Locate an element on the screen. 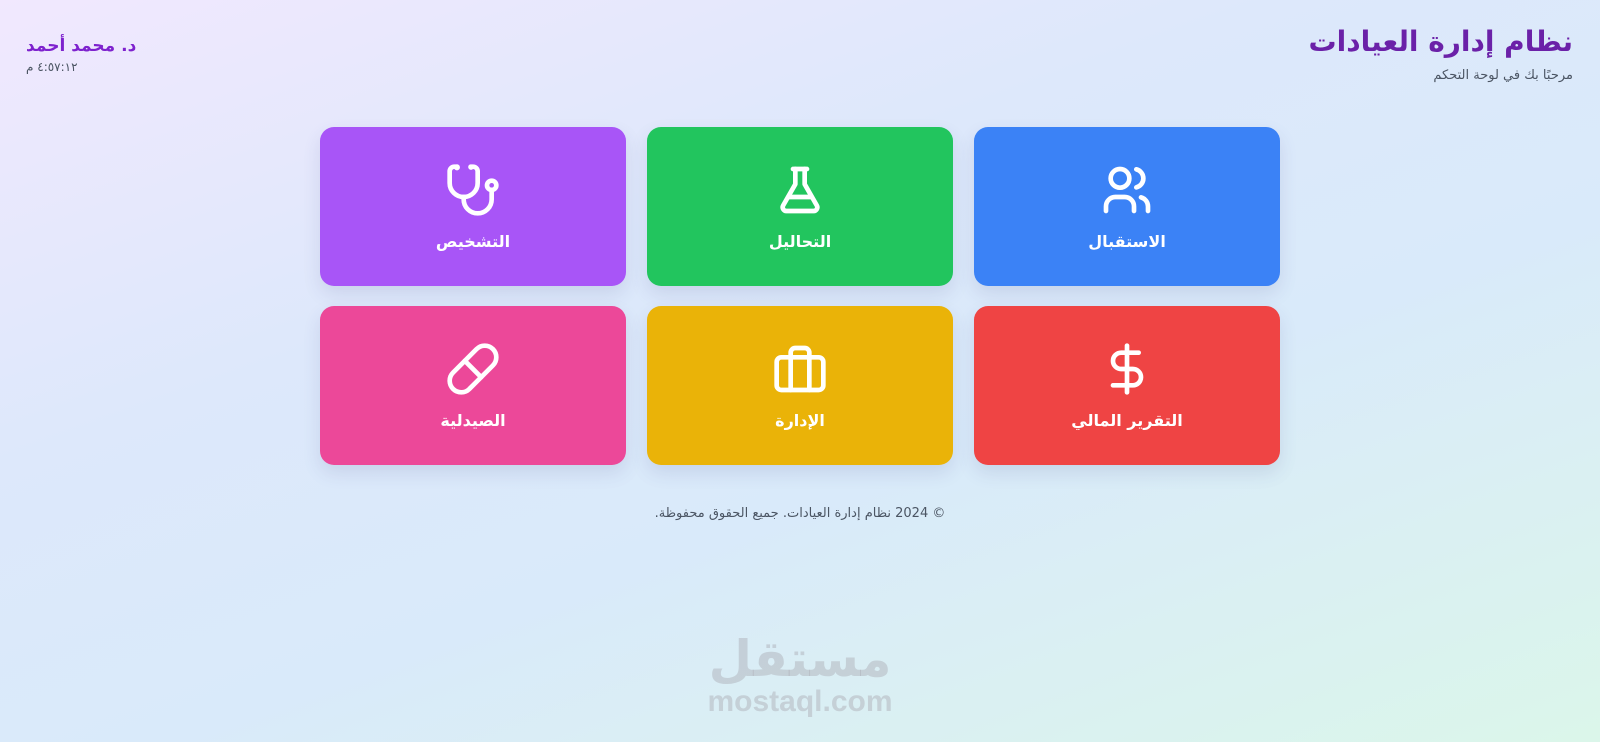 The image size is (1600, 742). flask-icon is located at coordinates (800, 190).